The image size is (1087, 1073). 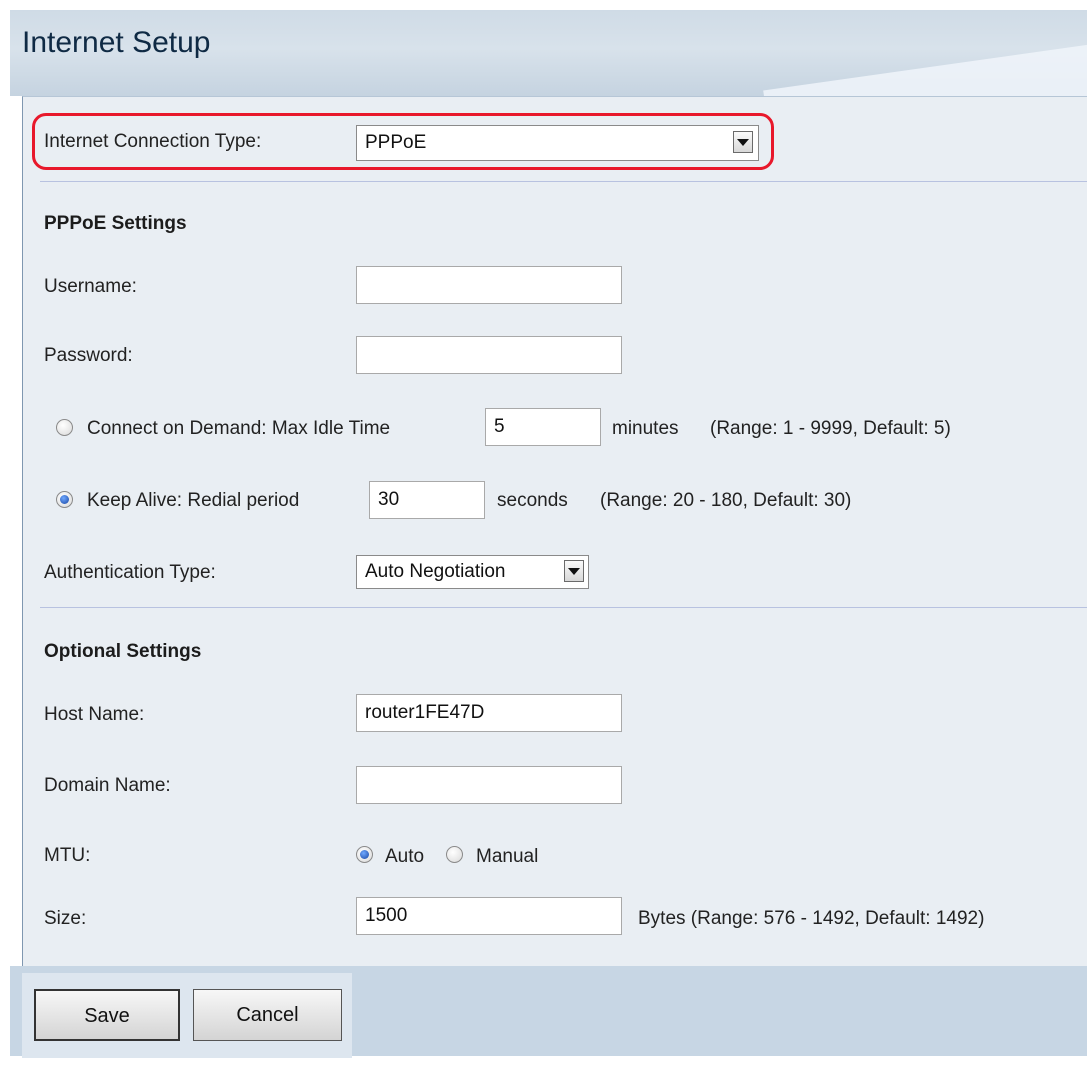 What do you see at coordinates (130, 572) in the screenshot?
I see `auth-type-label: Authentication Type:` at bounding box center [130, 572].